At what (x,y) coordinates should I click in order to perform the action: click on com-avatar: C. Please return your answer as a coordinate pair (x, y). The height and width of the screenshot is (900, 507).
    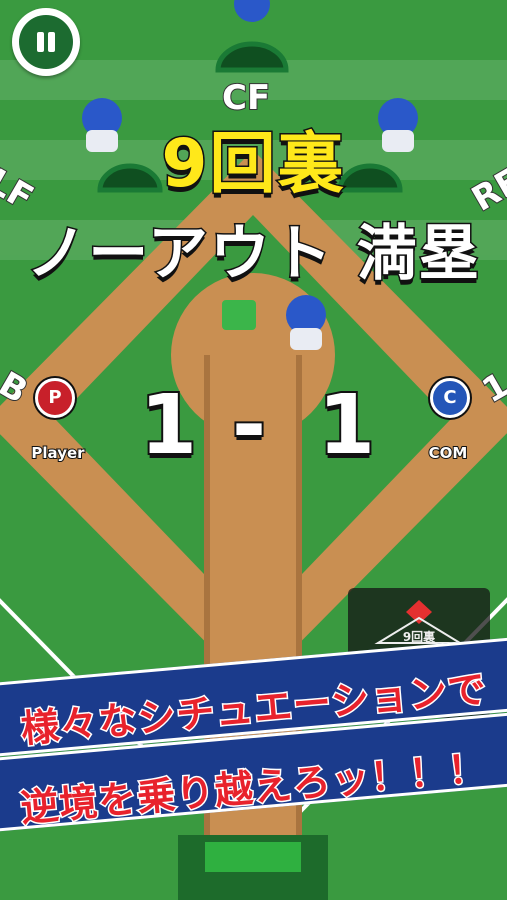
    Looking at the image, I should click on (450, 398).